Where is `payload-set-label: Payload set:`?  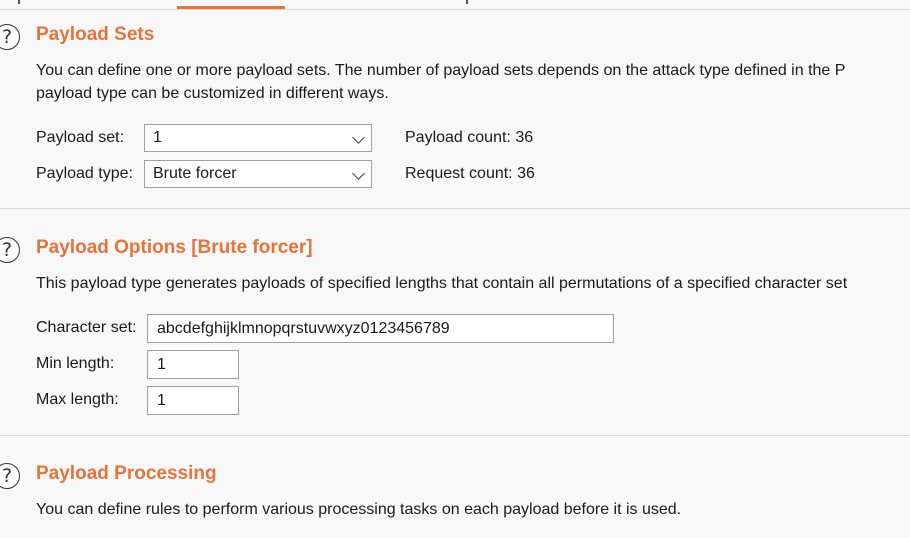 payload-set-label: Payload set: is located at coordinates (80, 137).